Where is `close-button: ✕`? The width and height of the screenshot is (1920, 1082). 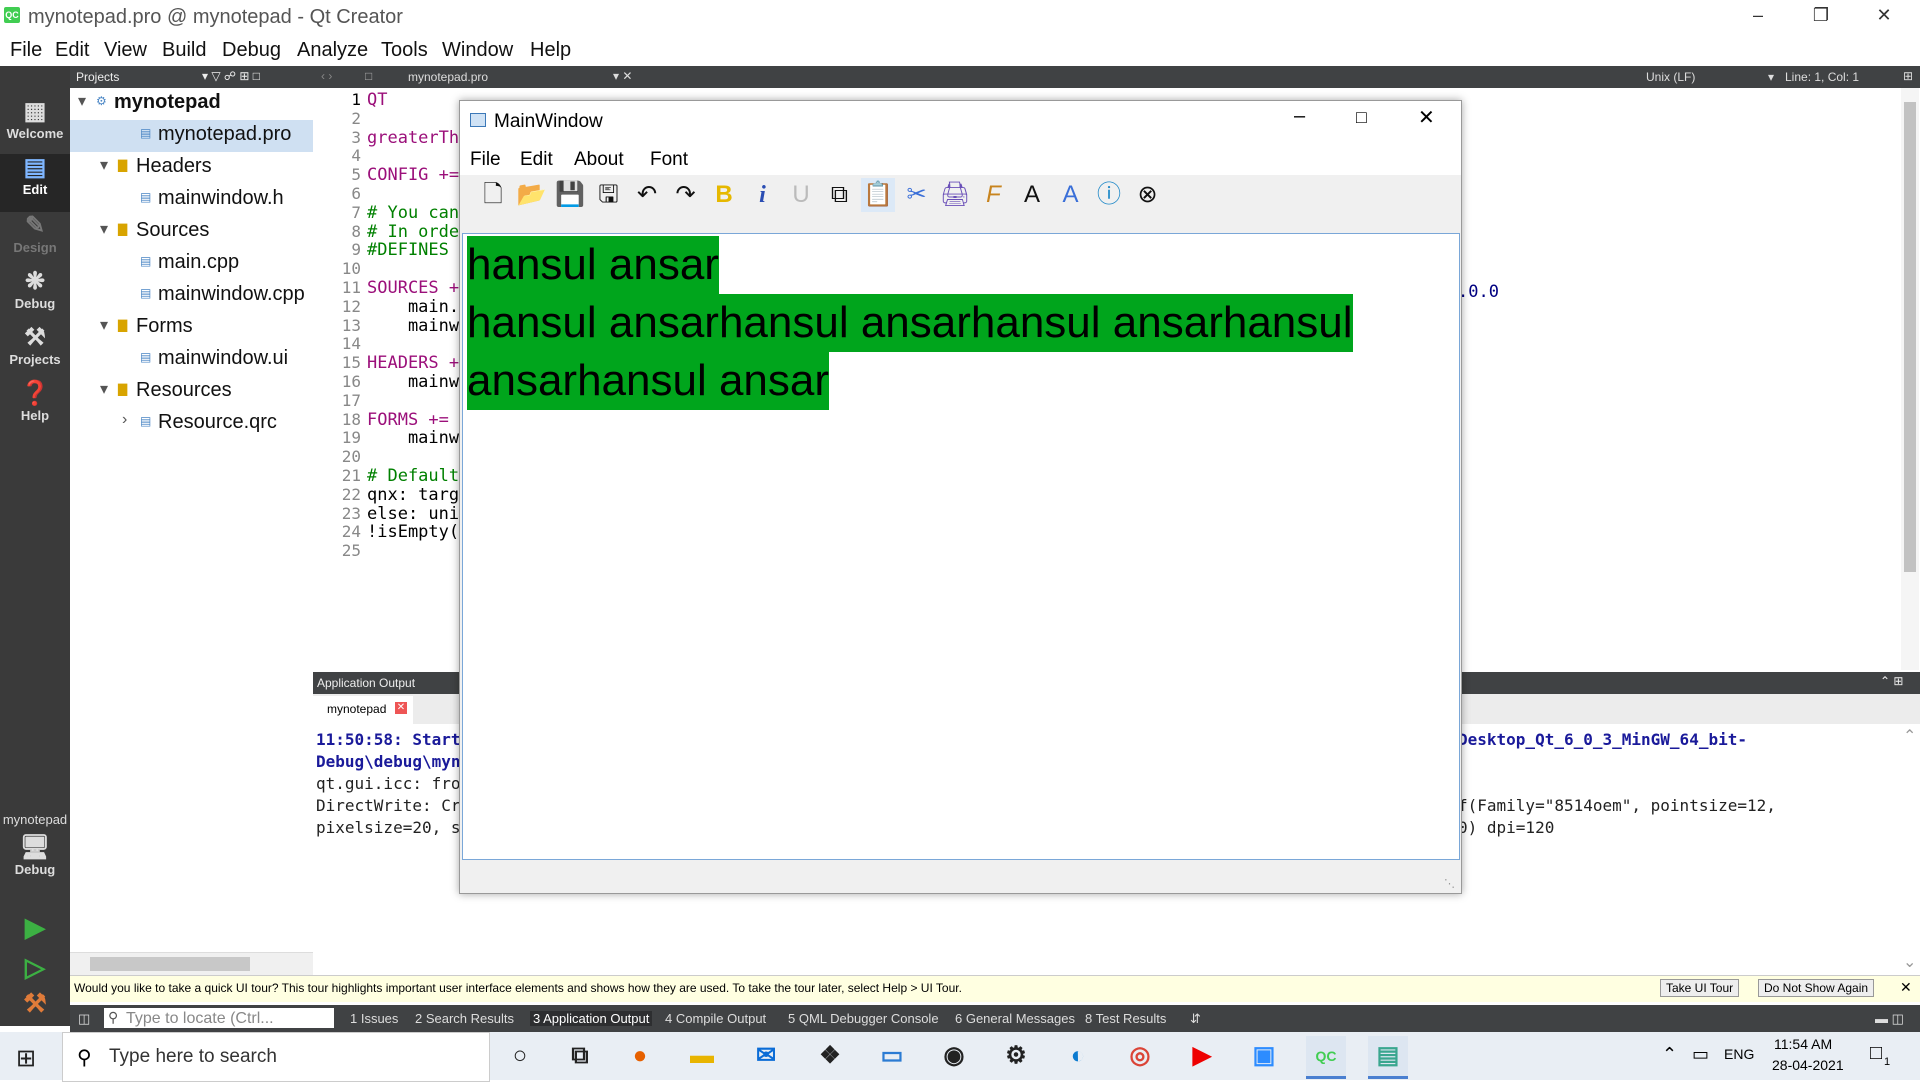
close-button: ✕ is located at coordinates (1884, 16).